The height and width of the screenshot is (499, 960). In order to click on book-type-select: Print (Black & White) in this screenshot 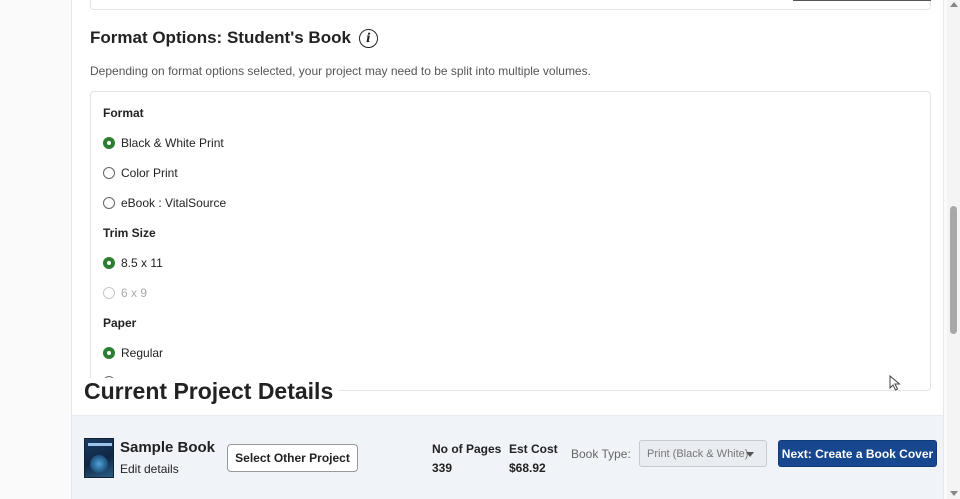, I will do `click(703, 453)`.